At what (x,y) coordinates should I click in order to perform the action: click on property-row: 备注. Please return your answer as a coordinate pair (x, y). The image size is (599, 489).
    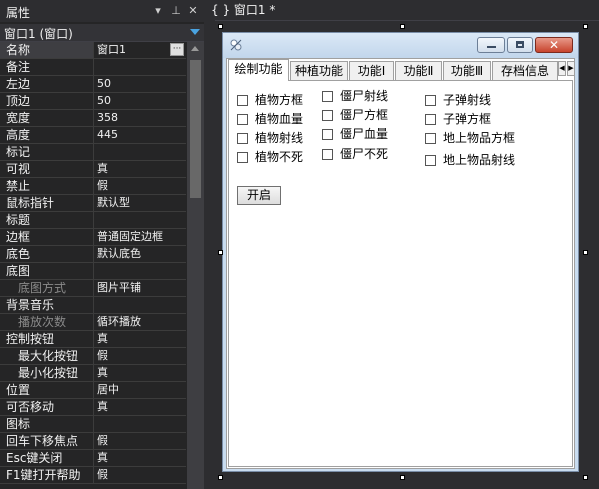
    Looking at the image, I should click on (93, 67).